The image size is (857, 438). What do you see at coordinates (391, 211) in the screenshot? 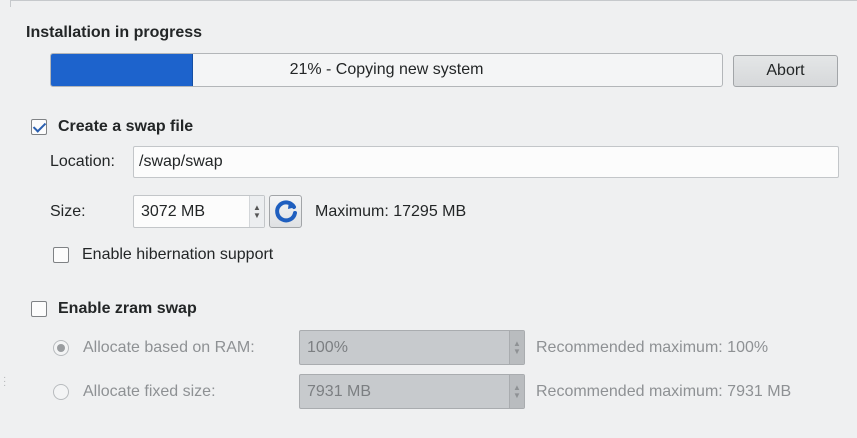
I see `maximum-size-text: Maximum: 17295 MB` at bounding box center [391, 211].